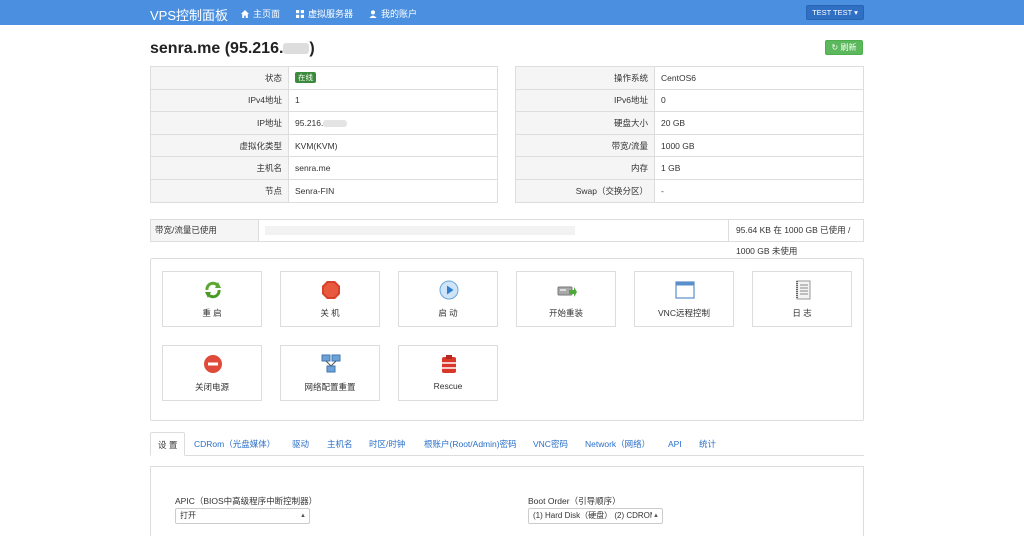 This screenshot has height=536, width=1024. I want to click on info-value: senra.me, so click(393, 168).